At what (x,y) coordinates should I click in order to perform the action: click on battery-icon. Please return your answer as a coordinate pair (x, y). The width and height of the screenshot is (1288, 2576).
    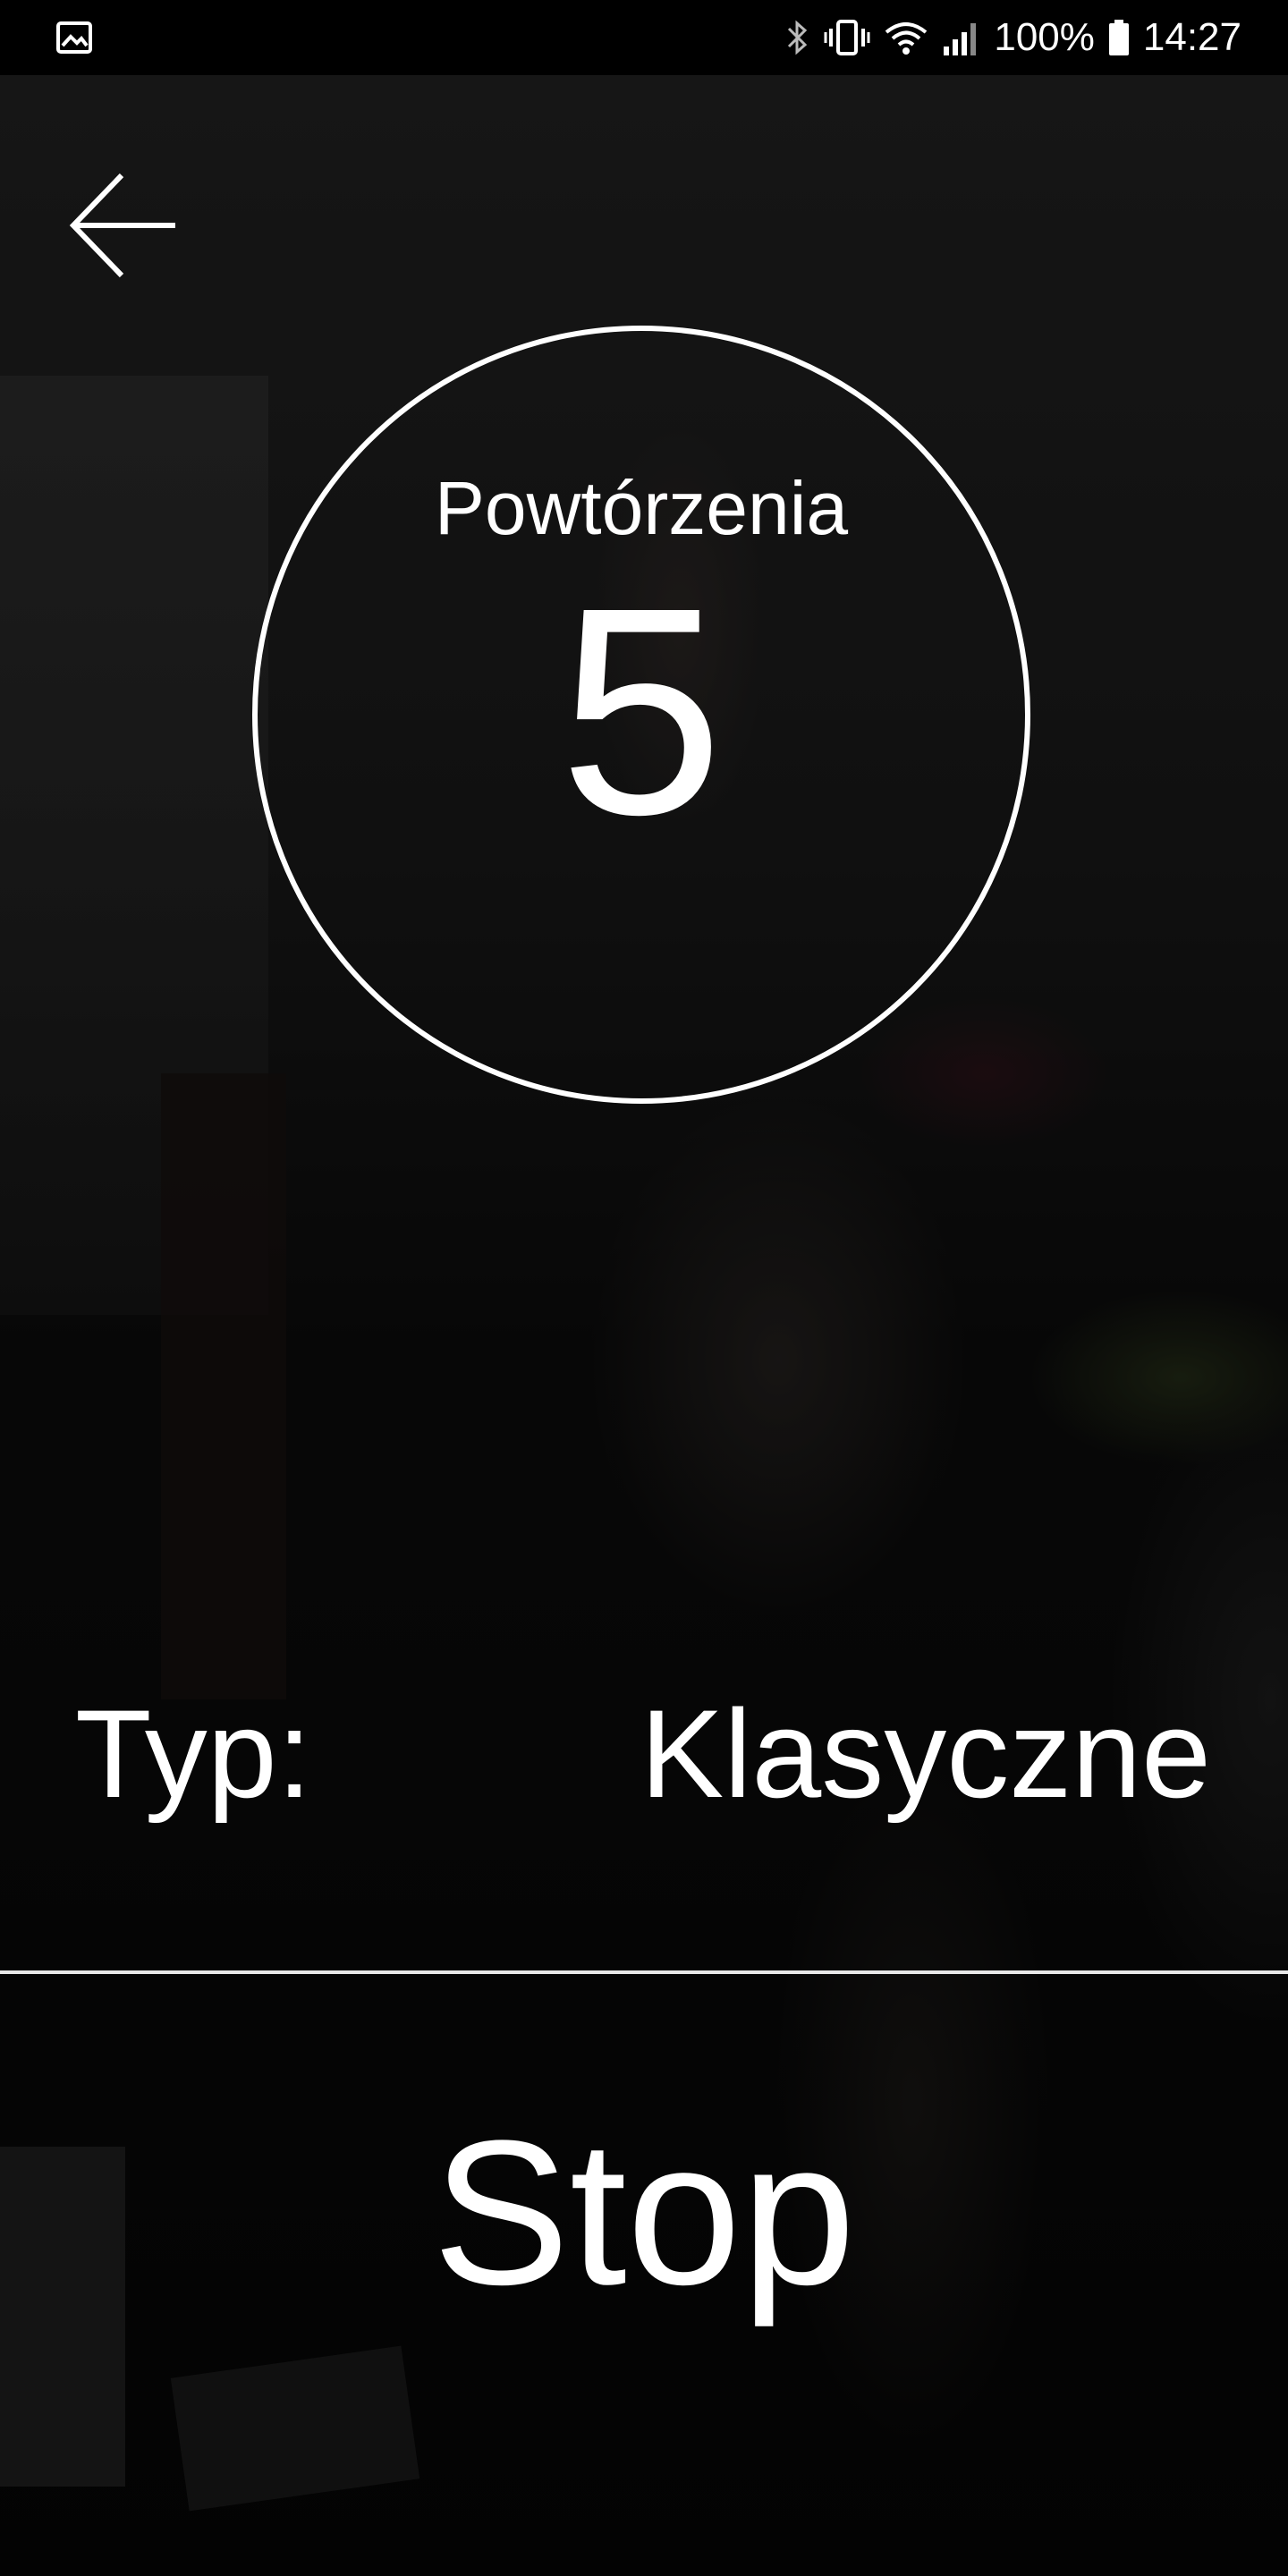
    Looking at the image, I should click on (1119, 37).